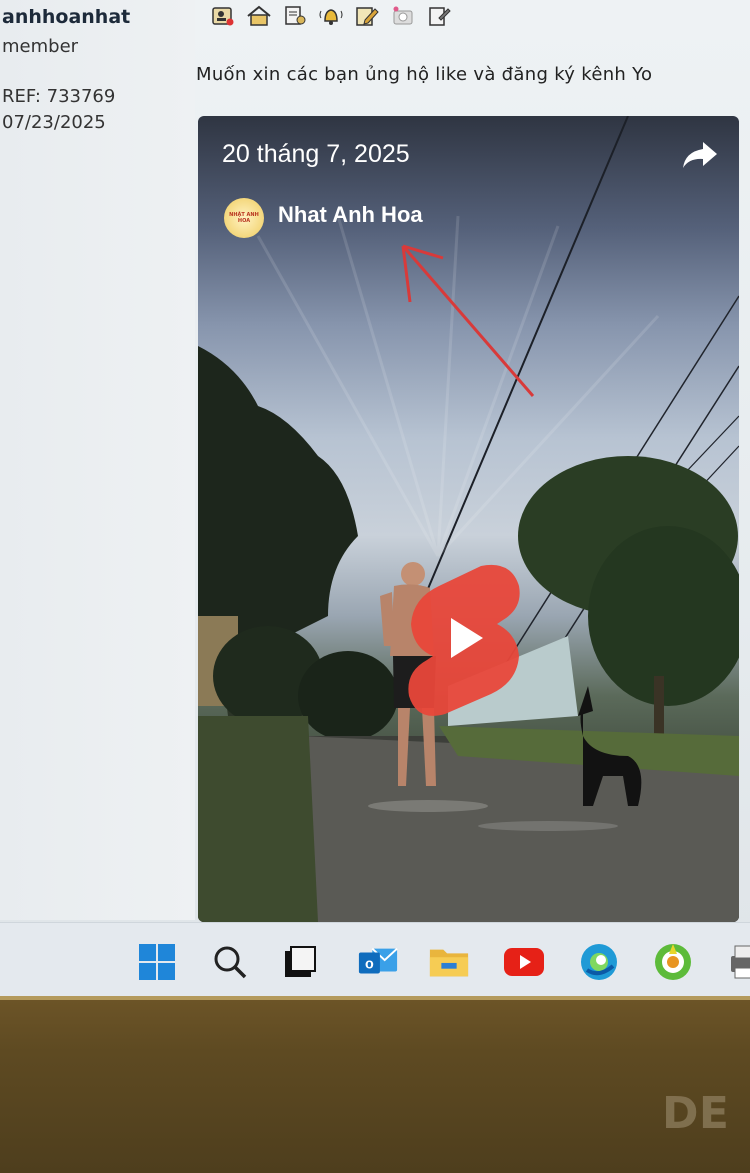 The height and width of the screenshot is (1173, 750). What do you see at coordinates (403, 16) in the screenshot?
I see `camera-icon` at bounding box center [403, 16].